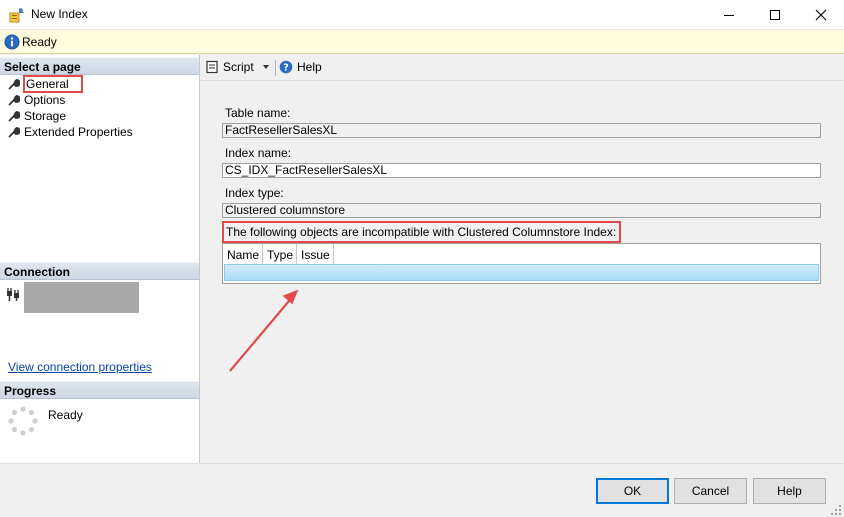  What do you see at coordinates (12, 42) in the screenshot?
I see `info-icon` at bounding box center [12, 42].